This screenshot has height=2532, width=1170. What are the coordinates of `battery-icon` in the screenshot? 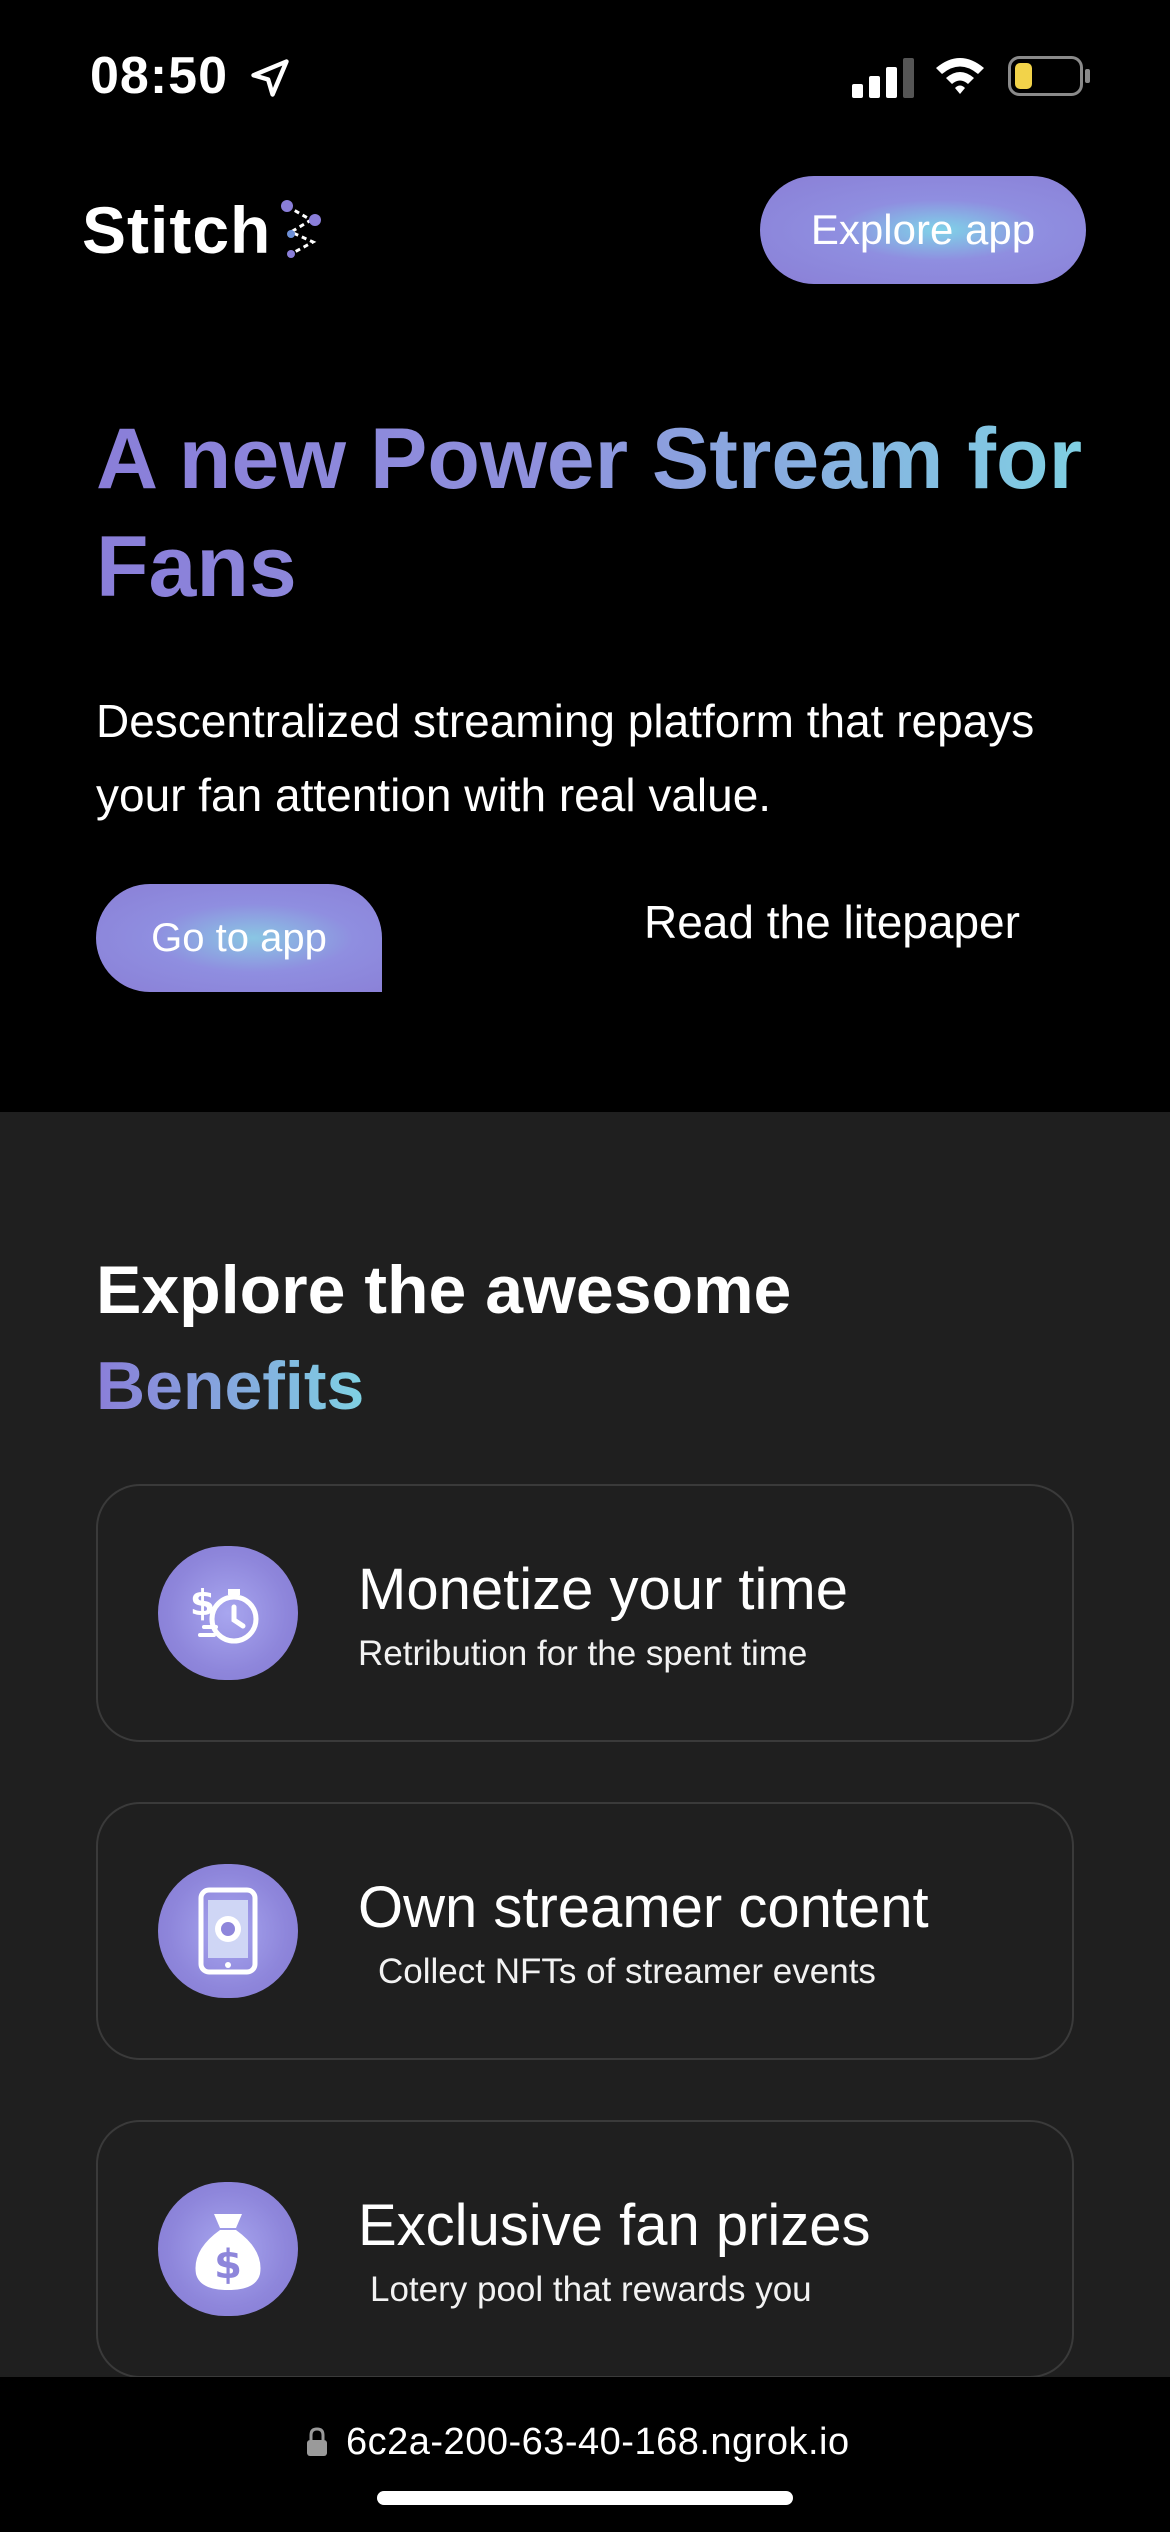 It's located at (1049, 76).